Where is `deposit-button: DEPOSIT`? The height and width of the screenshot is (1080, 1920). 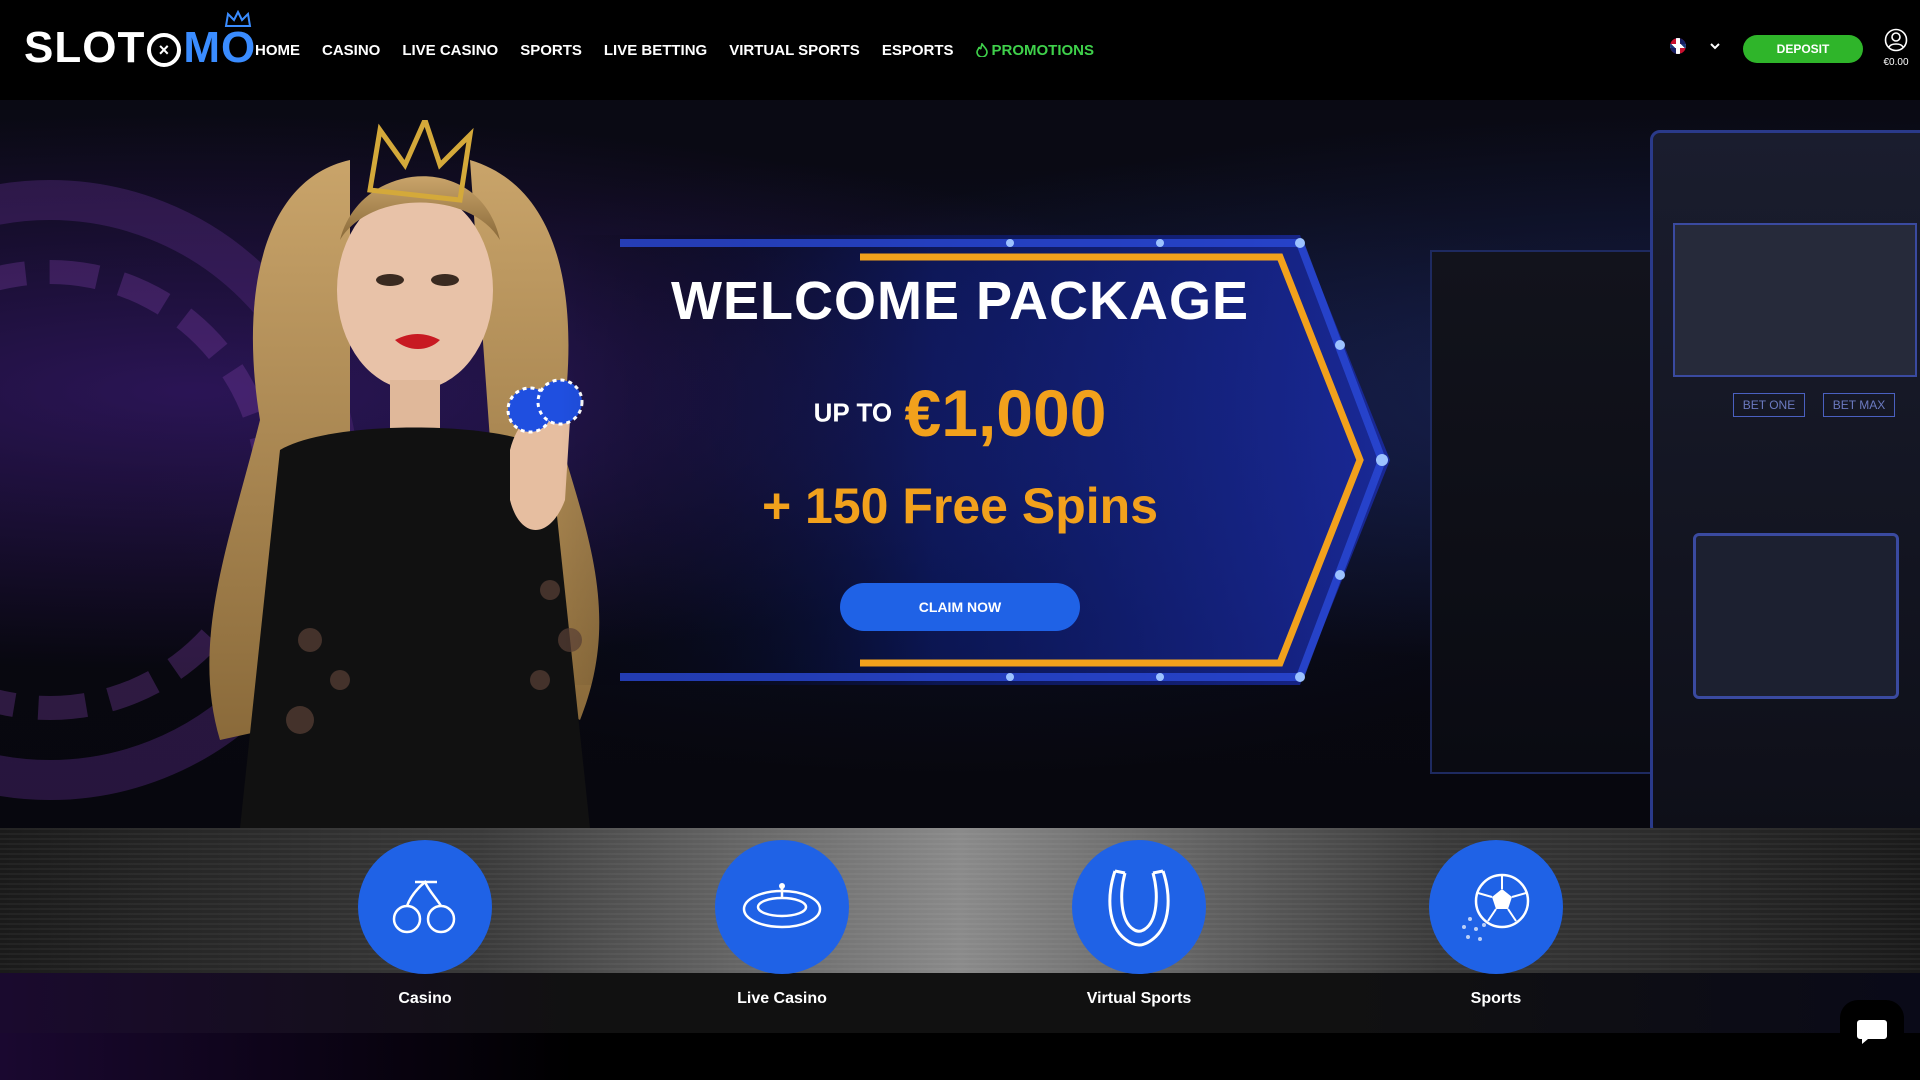
deposit-button: DEPOSIT is located at coordinates (1803, 49).